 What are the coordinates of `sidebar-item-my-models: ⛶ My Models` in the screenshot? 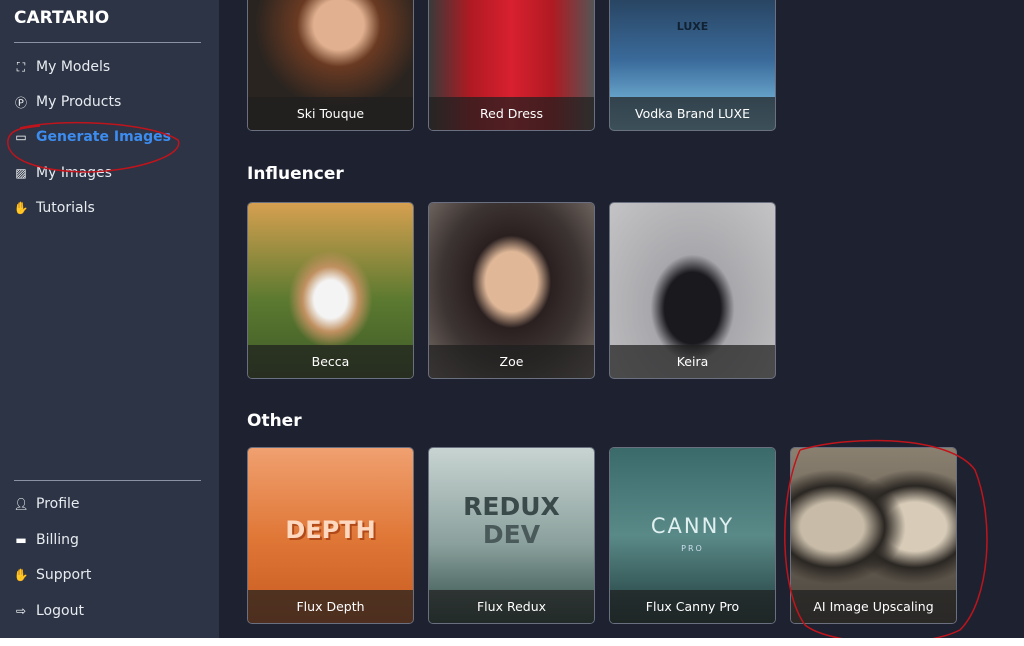 It's located at (62, 67).